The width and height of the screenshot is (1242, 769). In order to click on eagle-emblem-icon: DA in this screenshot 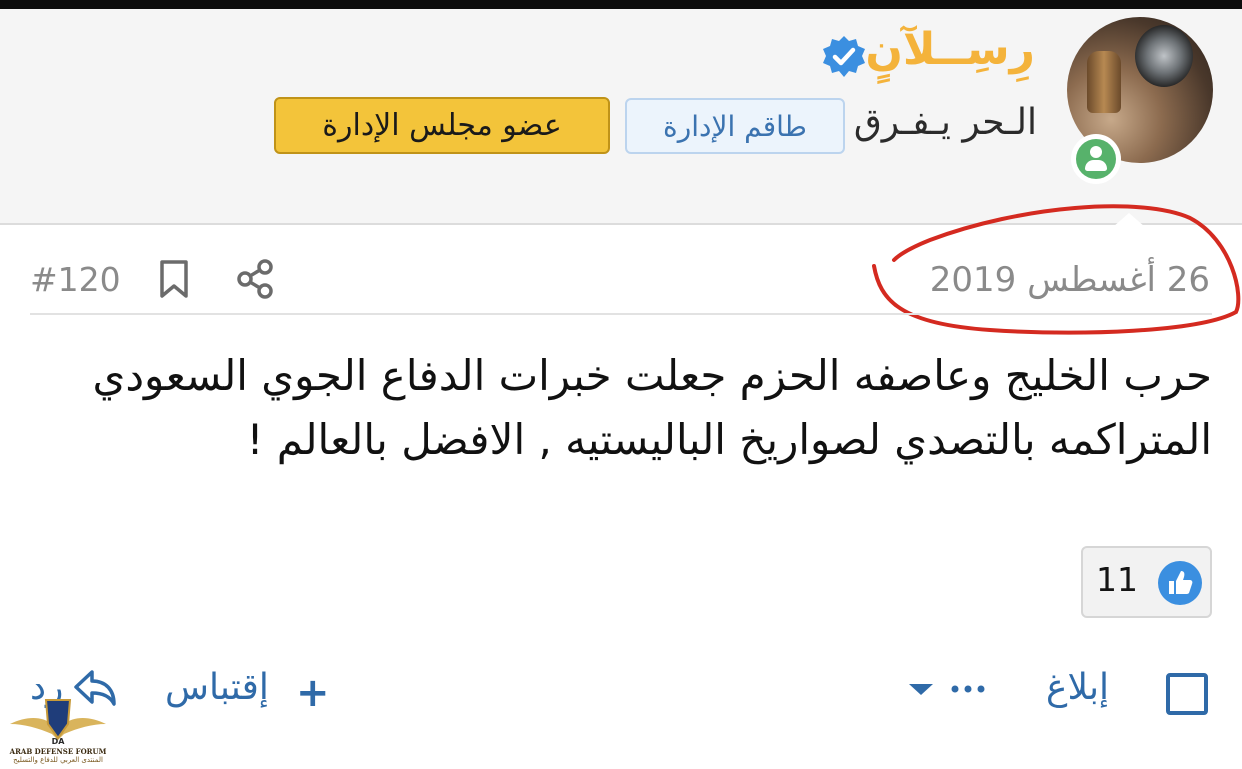, I will do `click(58, 722)`.